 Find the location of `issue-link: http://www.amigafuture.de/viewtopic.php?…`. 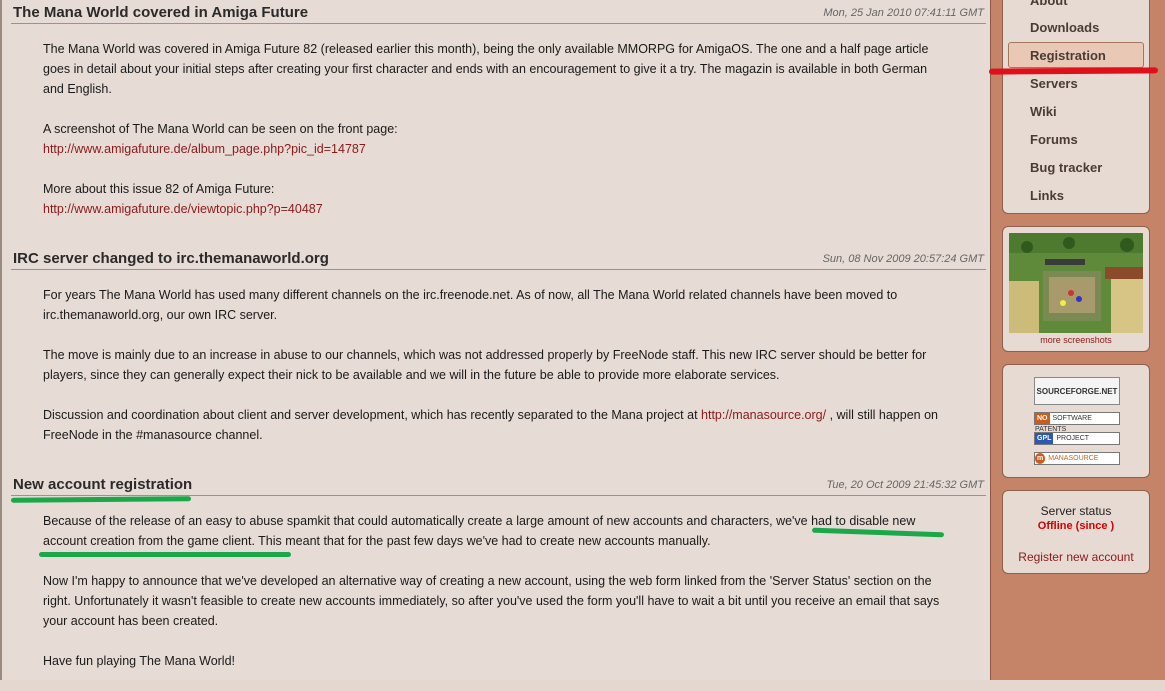

issue-link: http://www.amigafuture.de/viewtopic.php?… is located at coordinates (183, 209).